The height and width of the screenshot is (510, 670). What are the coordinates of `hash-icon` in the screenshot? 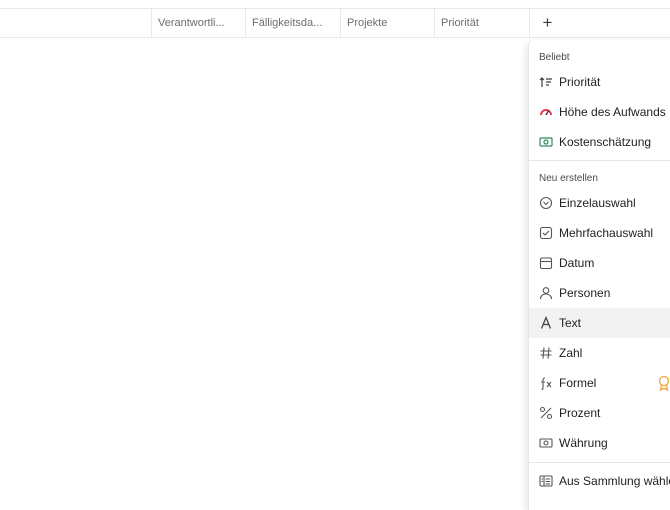 It's located at (546, 353).